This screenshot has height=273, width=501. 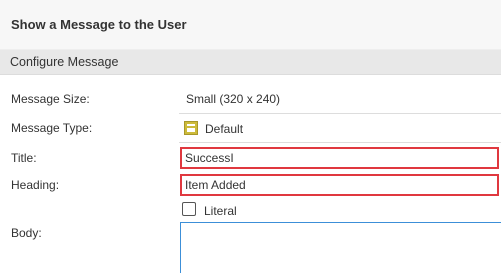 What do you see at coordinates (339, 185) in the screenshot?
I see `heading-input` at bounding box center [339, 185].